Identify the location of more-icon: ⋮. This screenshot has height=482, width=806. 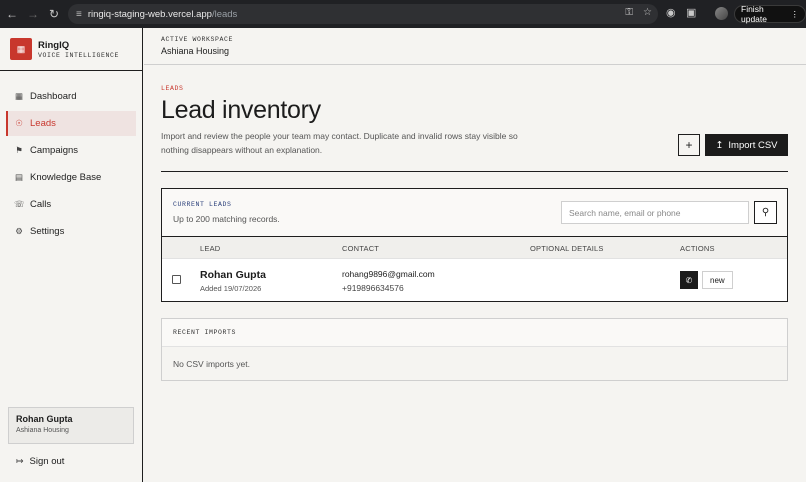
(795, 13).